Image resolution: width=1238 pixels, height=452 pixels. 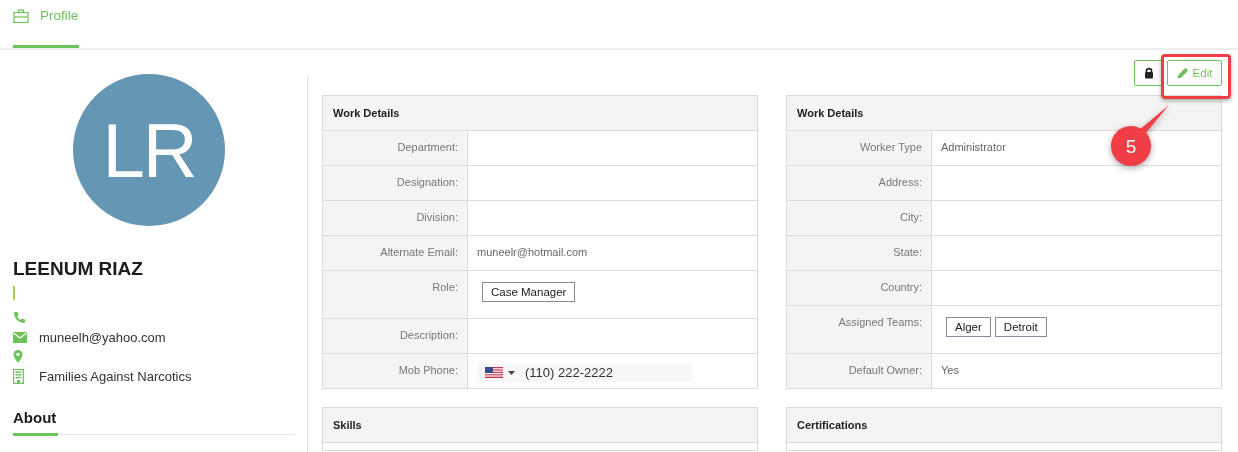 What do you see at coordinates (78, 269) in the screenshot?
I see `profile-name: LEENUM RIAZ` at bounding box center [78, 269].